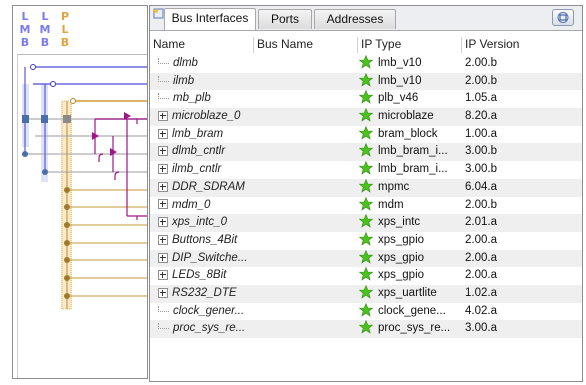  Describe the element at coordinates (481, 292) in the screenshot. I see `ip-version: 1.02.a` at that location.